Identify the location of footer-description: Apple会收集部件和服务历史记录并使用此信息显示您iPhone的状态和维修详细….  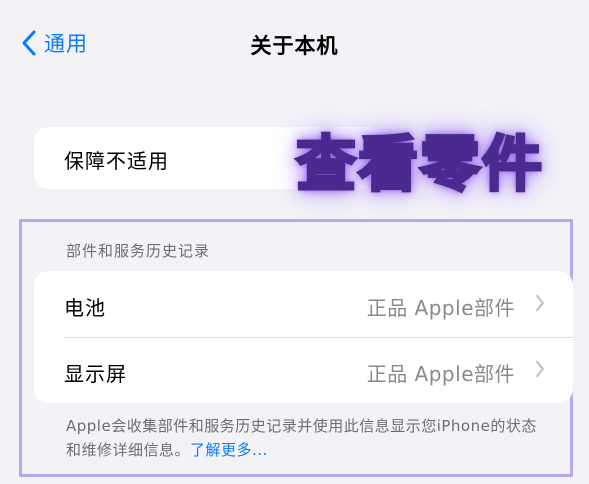
(301, 438).